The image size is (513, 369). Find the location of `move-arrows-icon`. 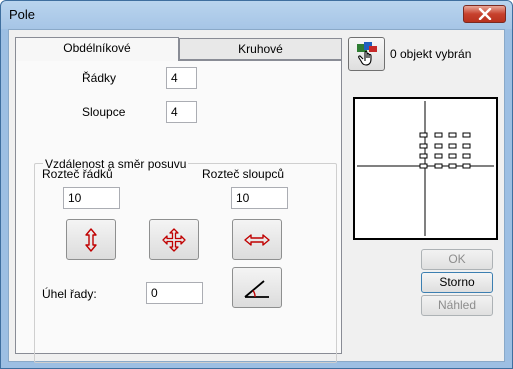

move-arrows-icon is located at coordinates (174, 239).